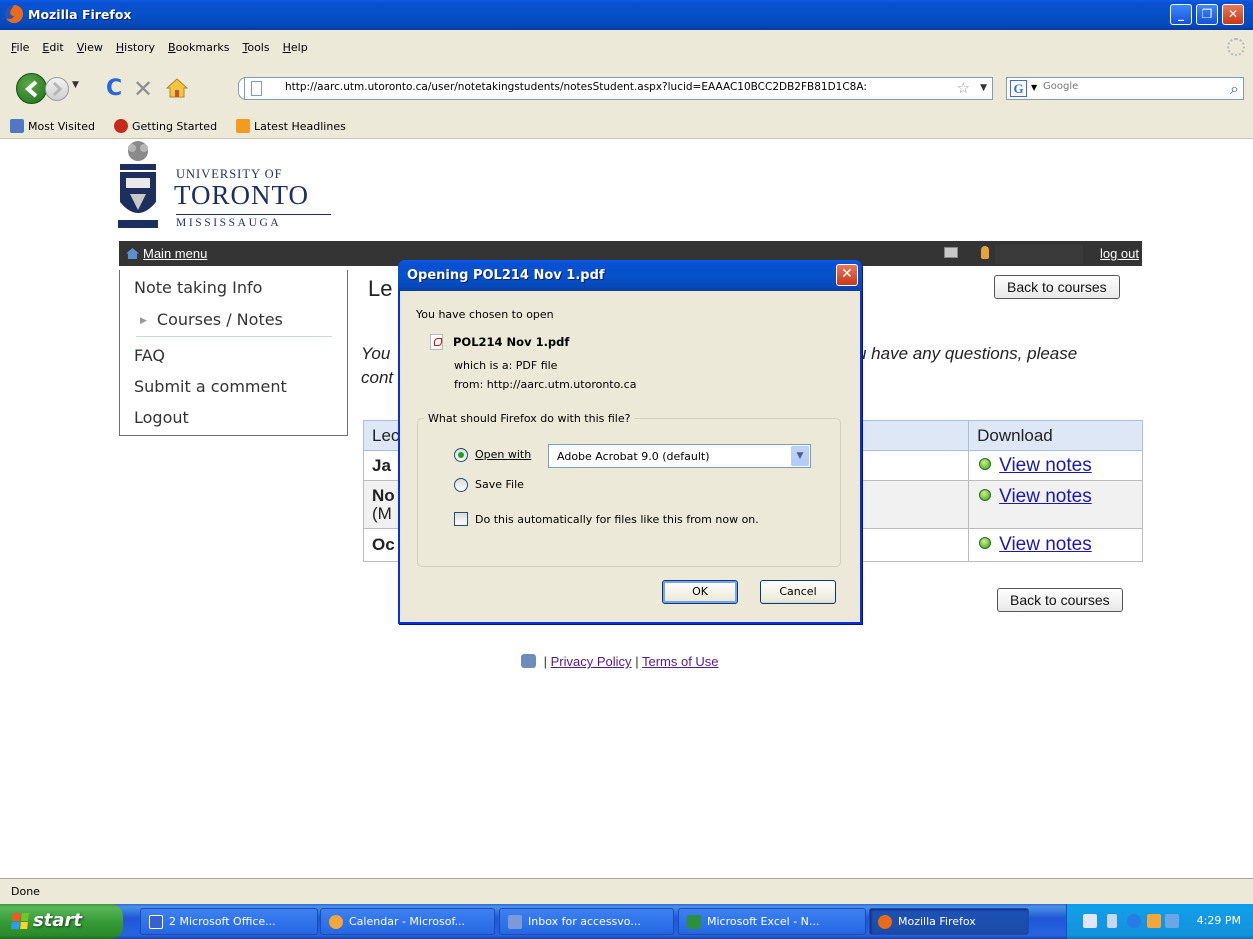 The width and height of the screenshot is (1253, 939). What do you see at coordinates (291, 126) in the screenshot?
I see `bookmark-latest-headlines: Latest Headlines` at bounding box center [291, 126].